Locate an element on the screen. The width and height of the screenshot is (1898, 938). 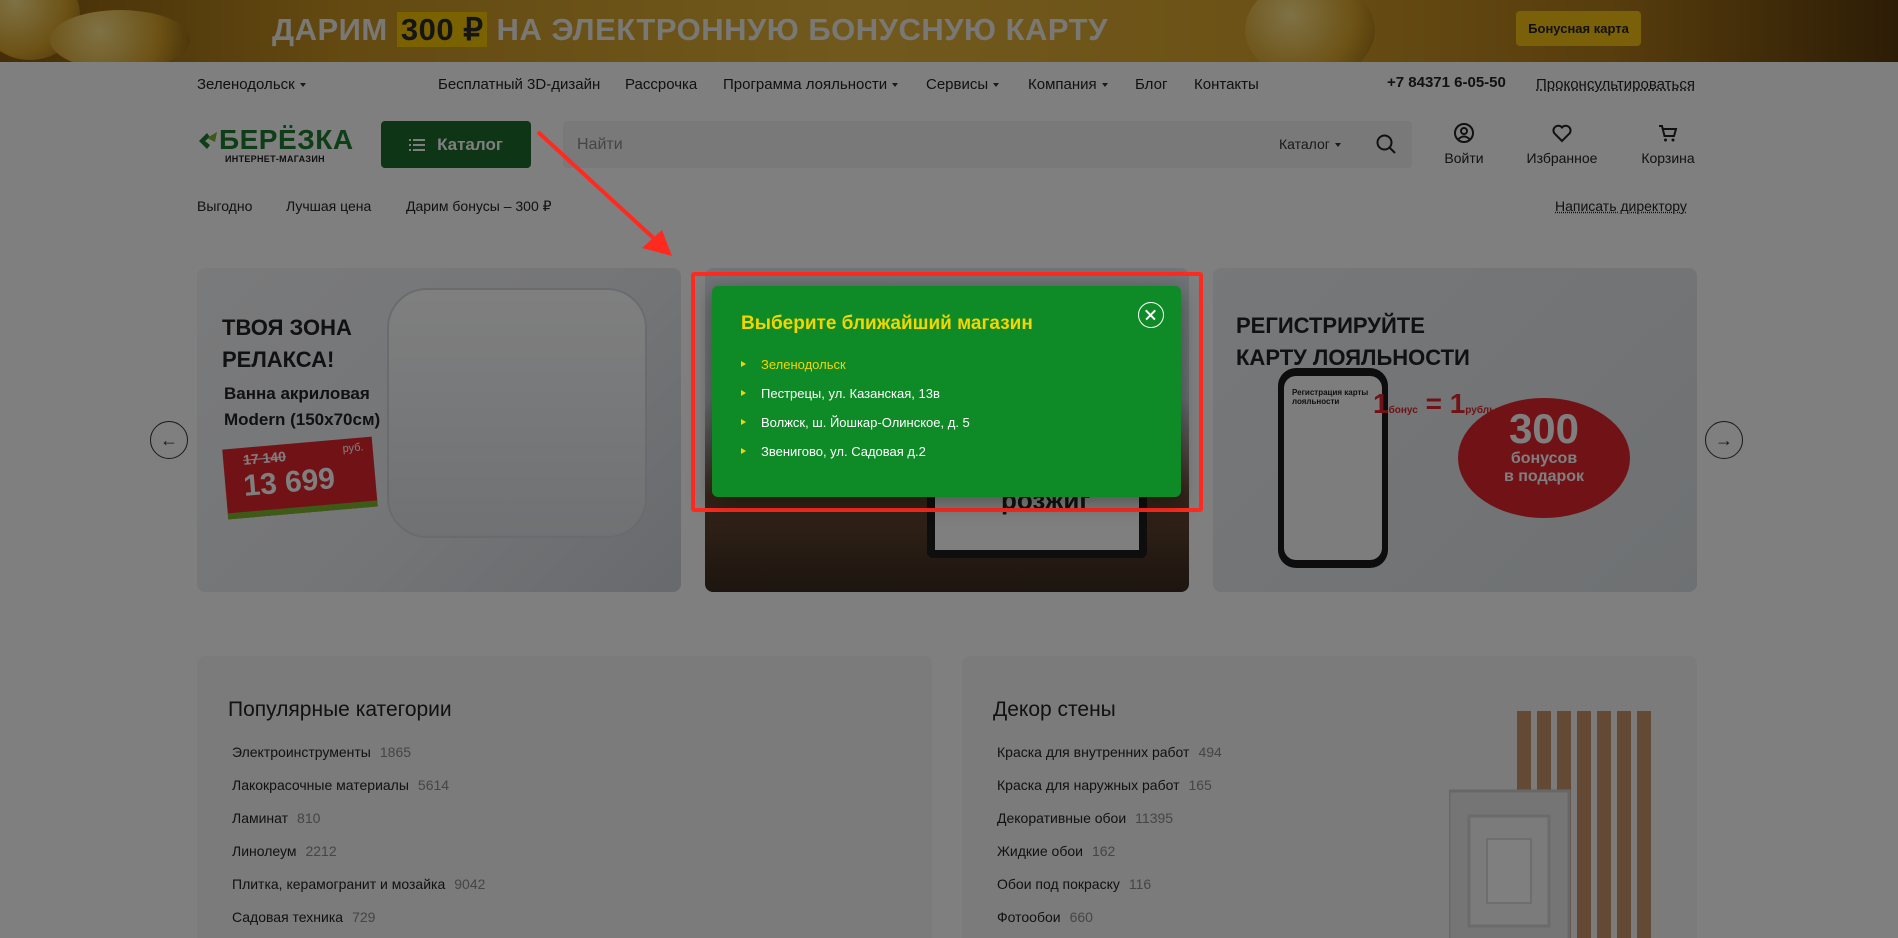
store-option-zelenodolsk: Зеленодольск is located at coordinates (855, 371).